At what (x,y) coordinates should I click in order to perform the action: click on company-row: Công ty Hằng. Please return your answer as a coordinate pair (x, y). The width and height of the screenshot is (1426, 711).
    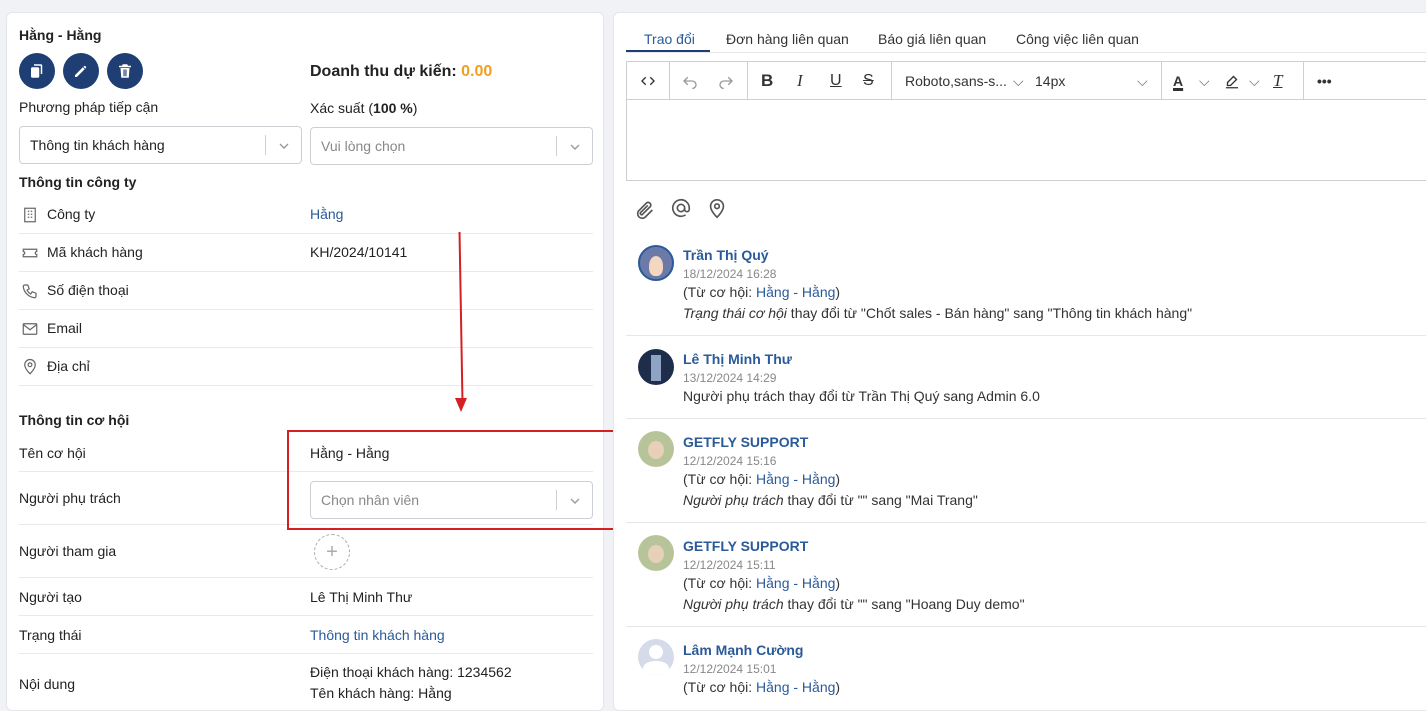
    Looking at the image, I should click on (306, 215).